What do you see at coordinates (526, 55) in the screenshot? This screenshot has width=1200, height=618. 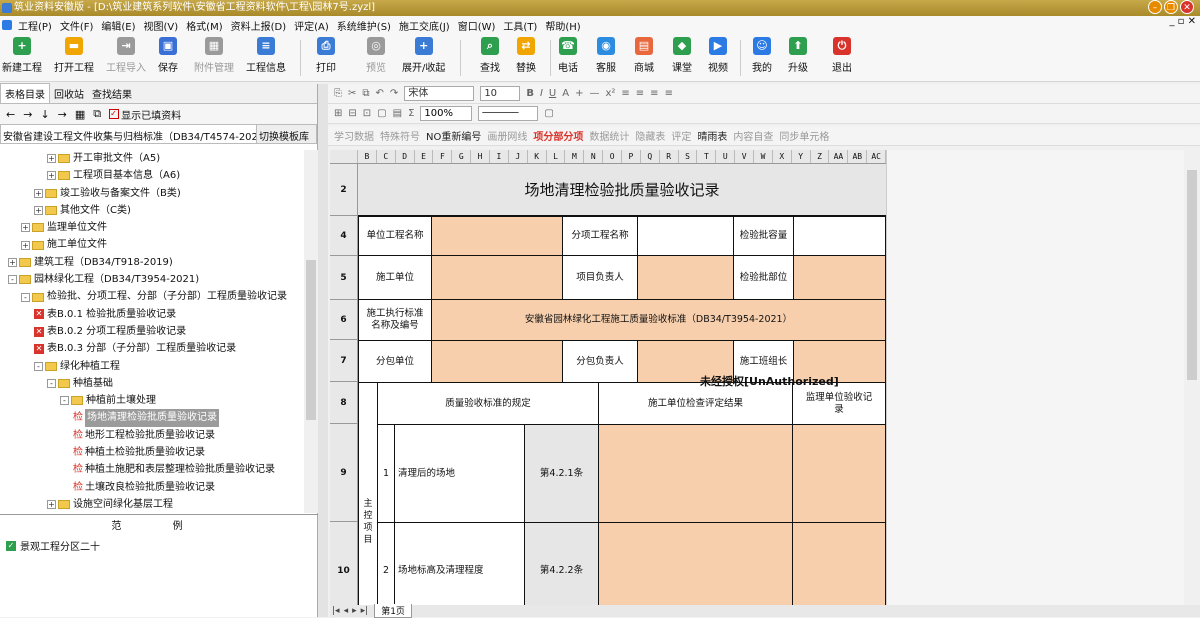 I see `toolbar-button-10: ⇄ 替换` at bounding box center [526, 55].